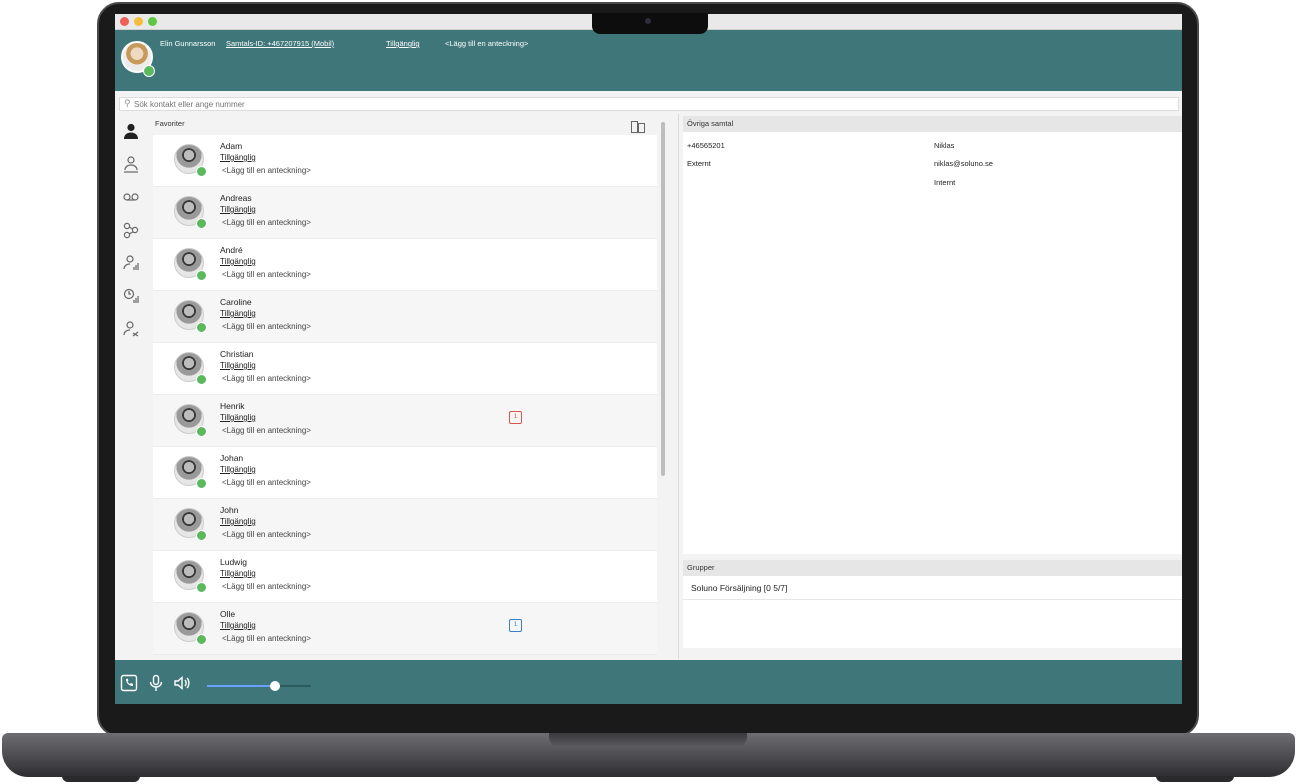 This screenshot has width=1297, height=784. I want to click on camera-notch, so click(650, 23).